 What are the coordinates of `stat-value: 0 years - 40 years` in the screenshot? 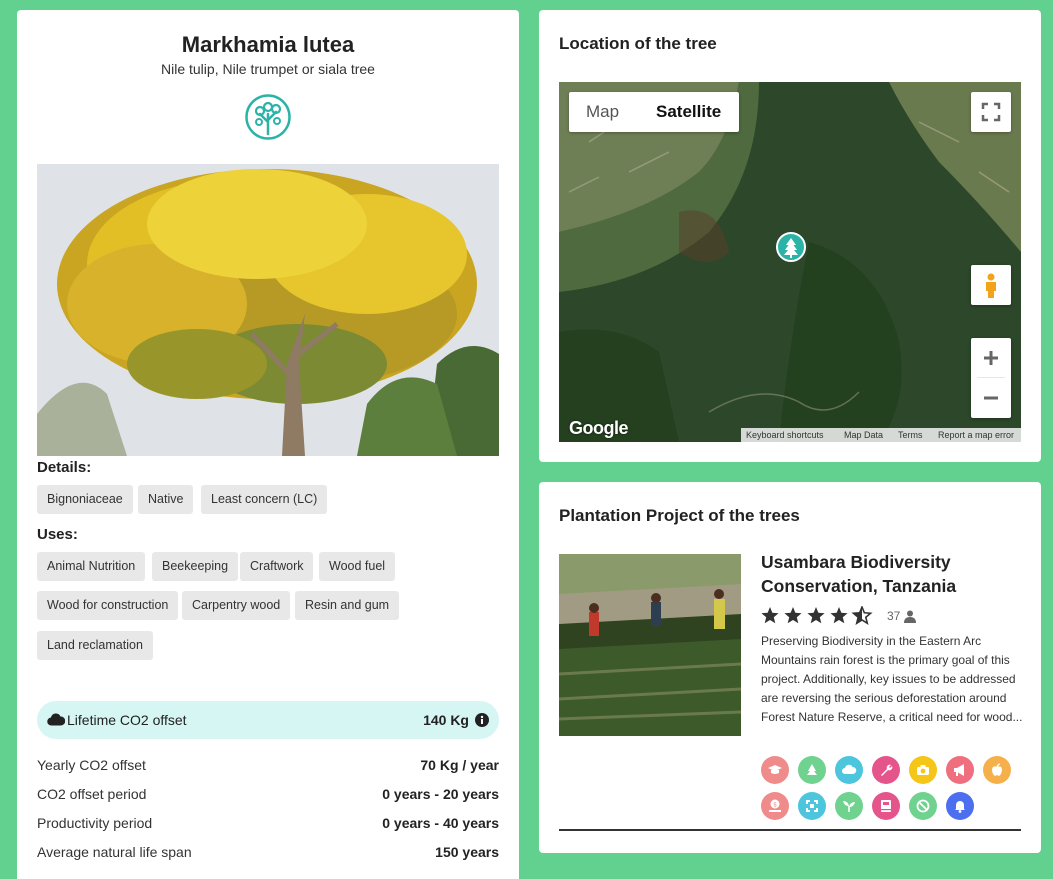 It's located at (440, 823).